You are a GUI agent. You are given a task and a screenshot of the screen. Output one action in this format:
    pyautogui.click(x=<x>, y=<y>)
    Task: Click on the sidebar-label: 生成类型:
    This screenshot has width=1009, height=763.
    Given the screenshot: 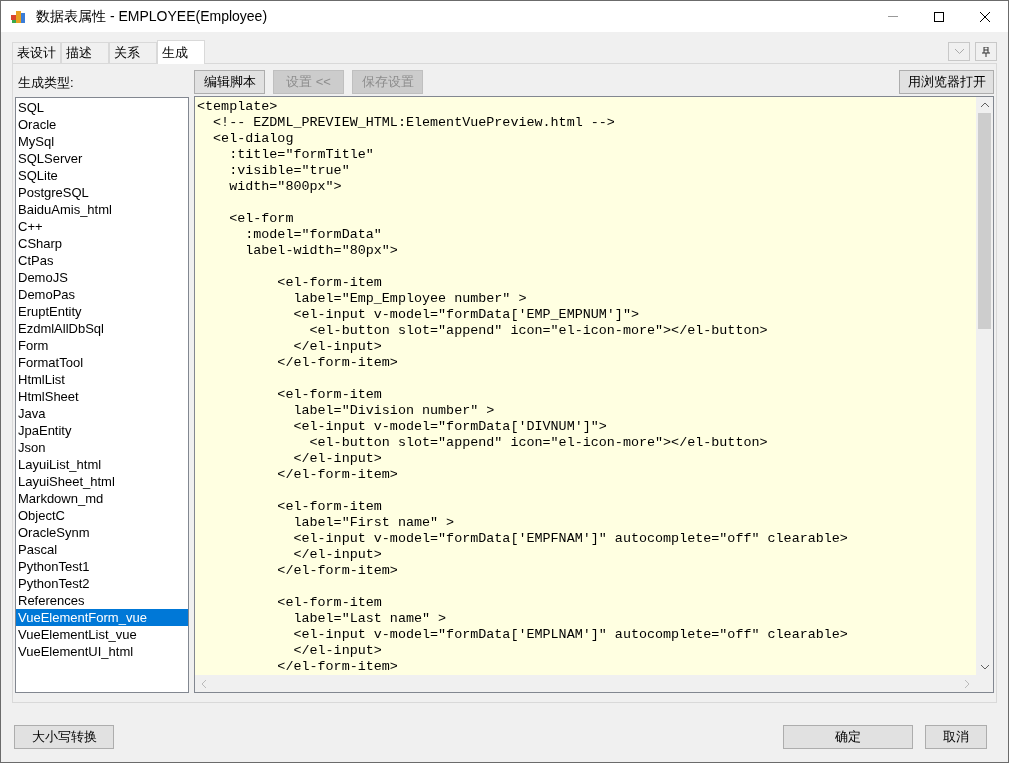 What is the action you would take?
    pyautogui.click(x=46, y=83)
    